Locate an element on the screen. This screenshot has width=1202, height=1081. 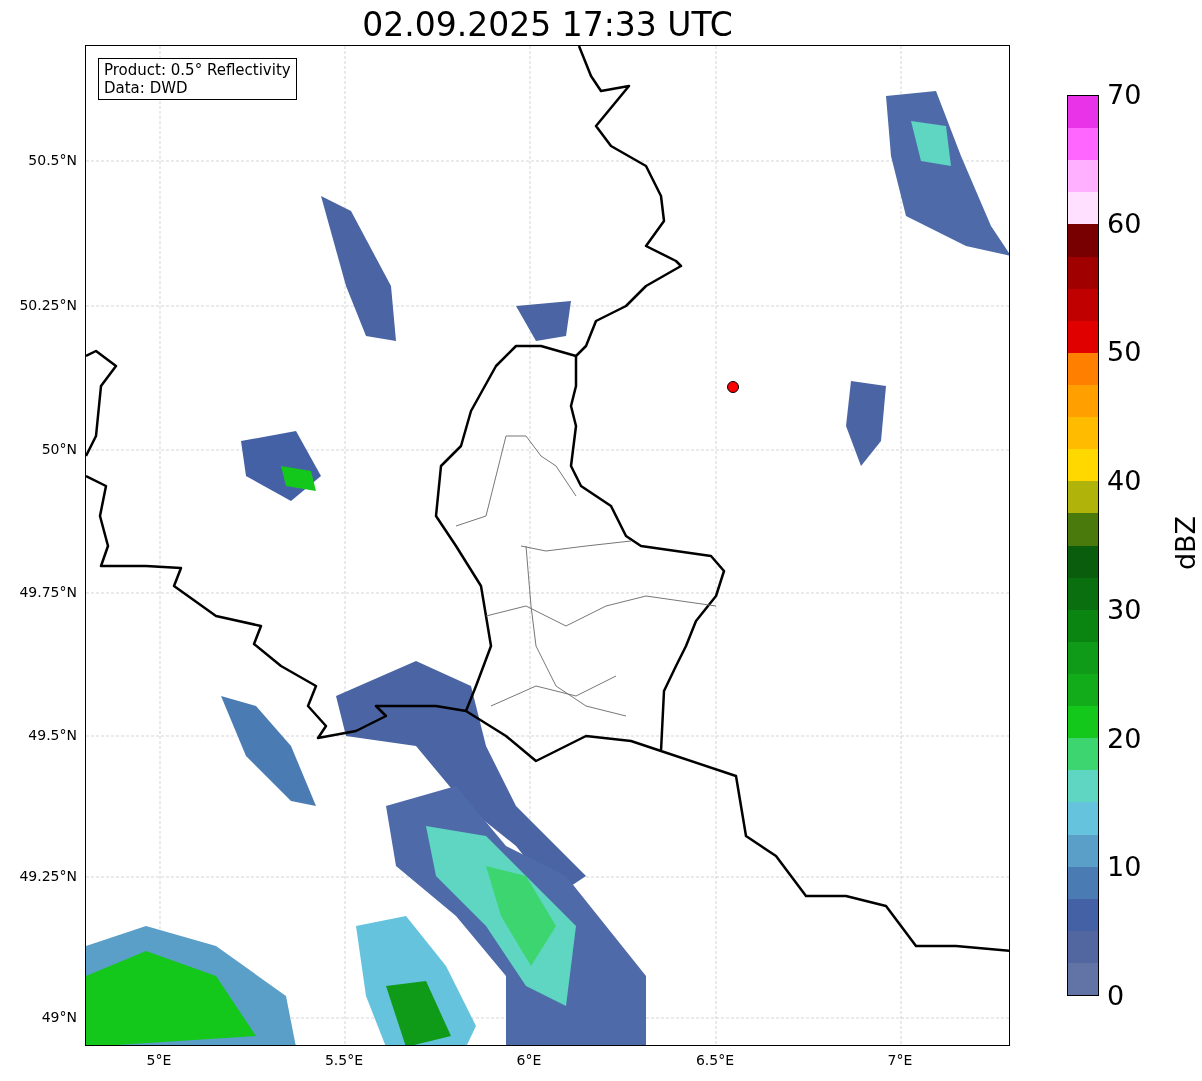
legend-text: Data: DWD is located at coordinates (146, 88).